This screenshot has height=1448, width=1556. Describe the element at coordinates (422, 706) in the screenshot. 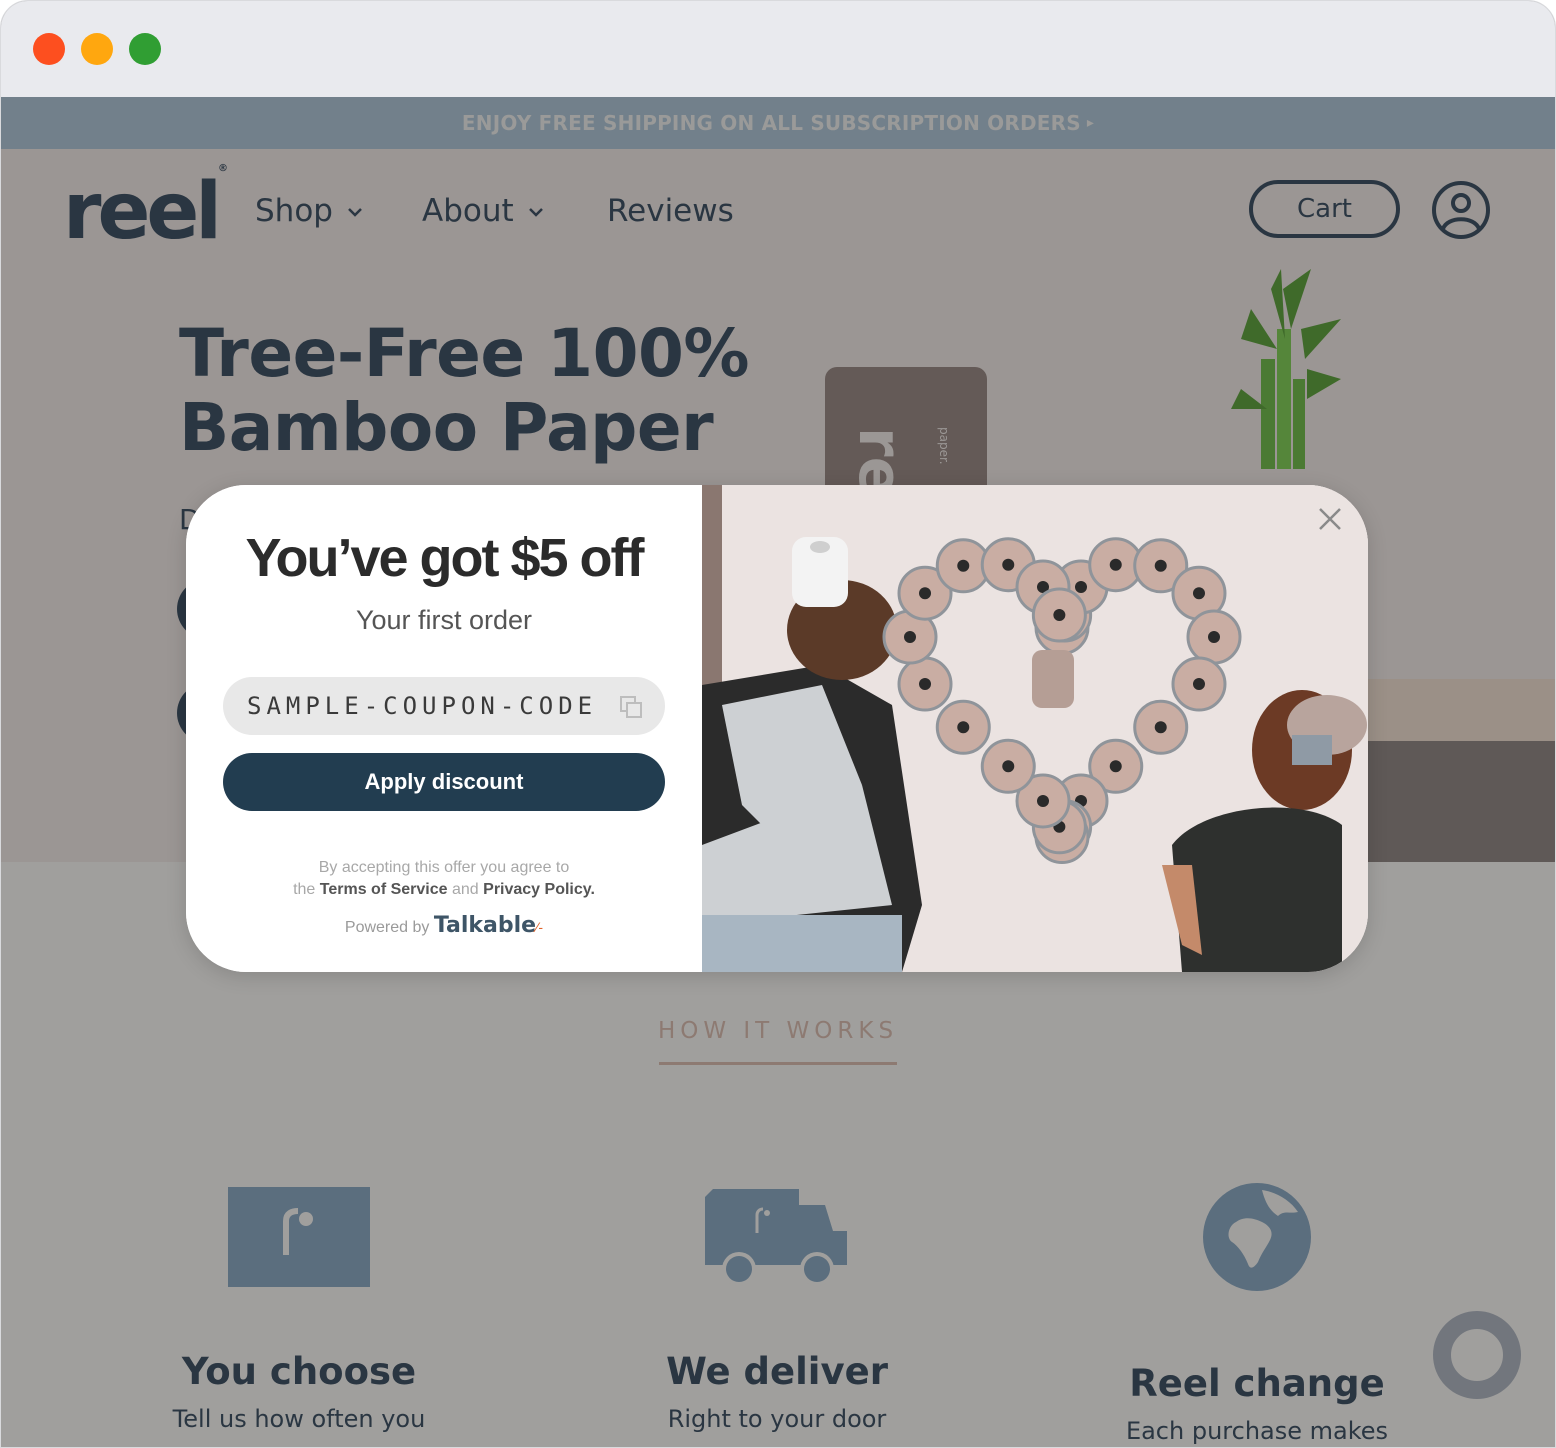

I see `coupon-code-text: SAMPLE-COUPON-CODE` at that location.